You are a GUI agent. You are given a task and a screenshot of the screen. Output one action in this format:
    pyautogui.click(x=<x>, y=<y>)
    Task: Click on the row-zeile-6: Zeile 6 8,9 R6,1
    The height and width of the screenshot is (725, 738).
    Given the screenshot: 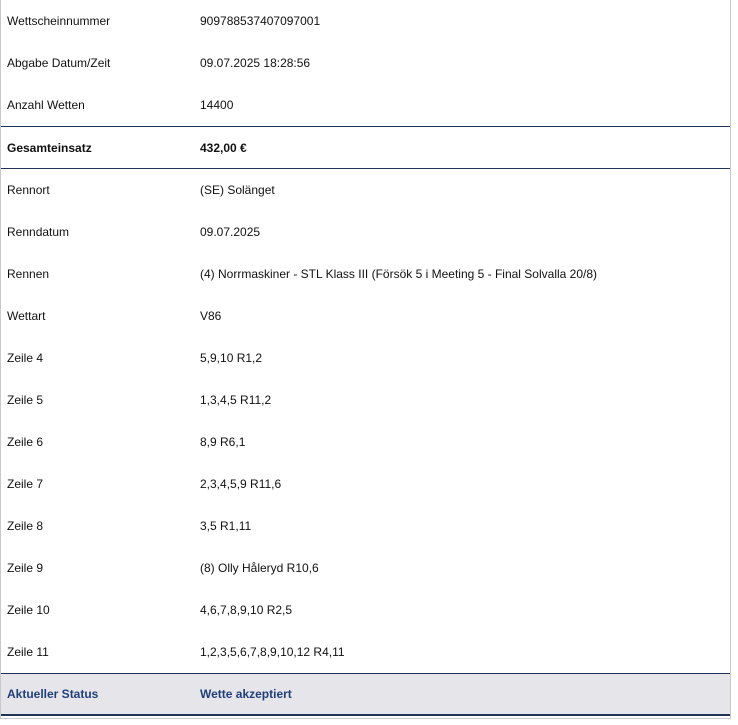 What is the action you would take?
    pyautogui.click(x=365, y=442)
    